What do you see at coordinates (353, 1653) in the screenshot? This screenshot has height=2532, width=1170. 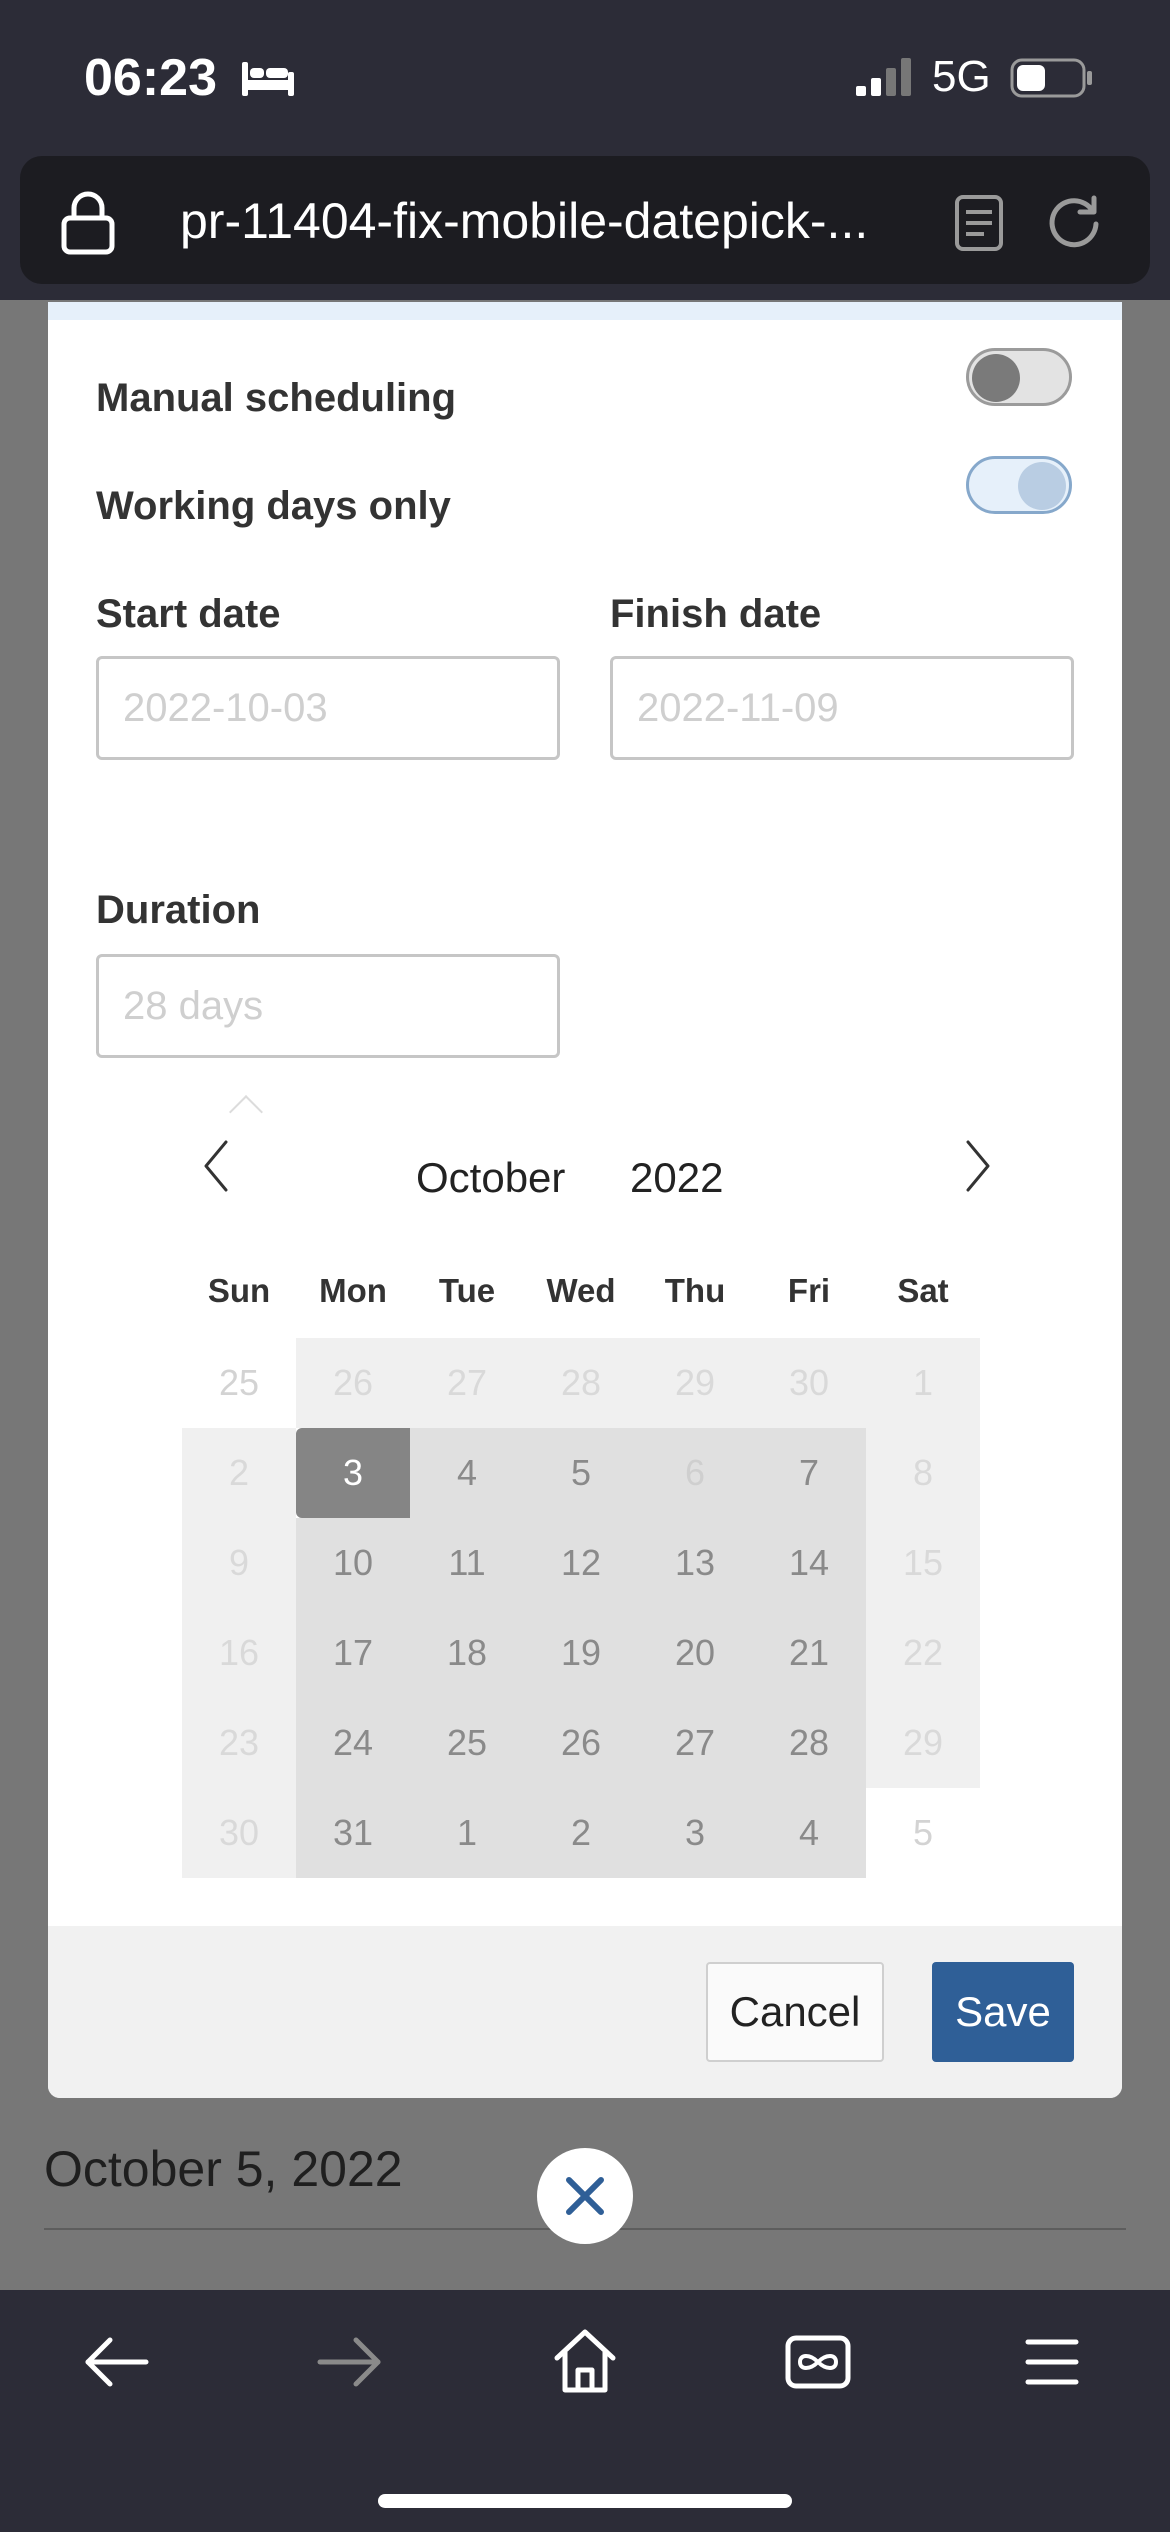 I see `calendar-day: 17` at bounding box center [353, 1653].